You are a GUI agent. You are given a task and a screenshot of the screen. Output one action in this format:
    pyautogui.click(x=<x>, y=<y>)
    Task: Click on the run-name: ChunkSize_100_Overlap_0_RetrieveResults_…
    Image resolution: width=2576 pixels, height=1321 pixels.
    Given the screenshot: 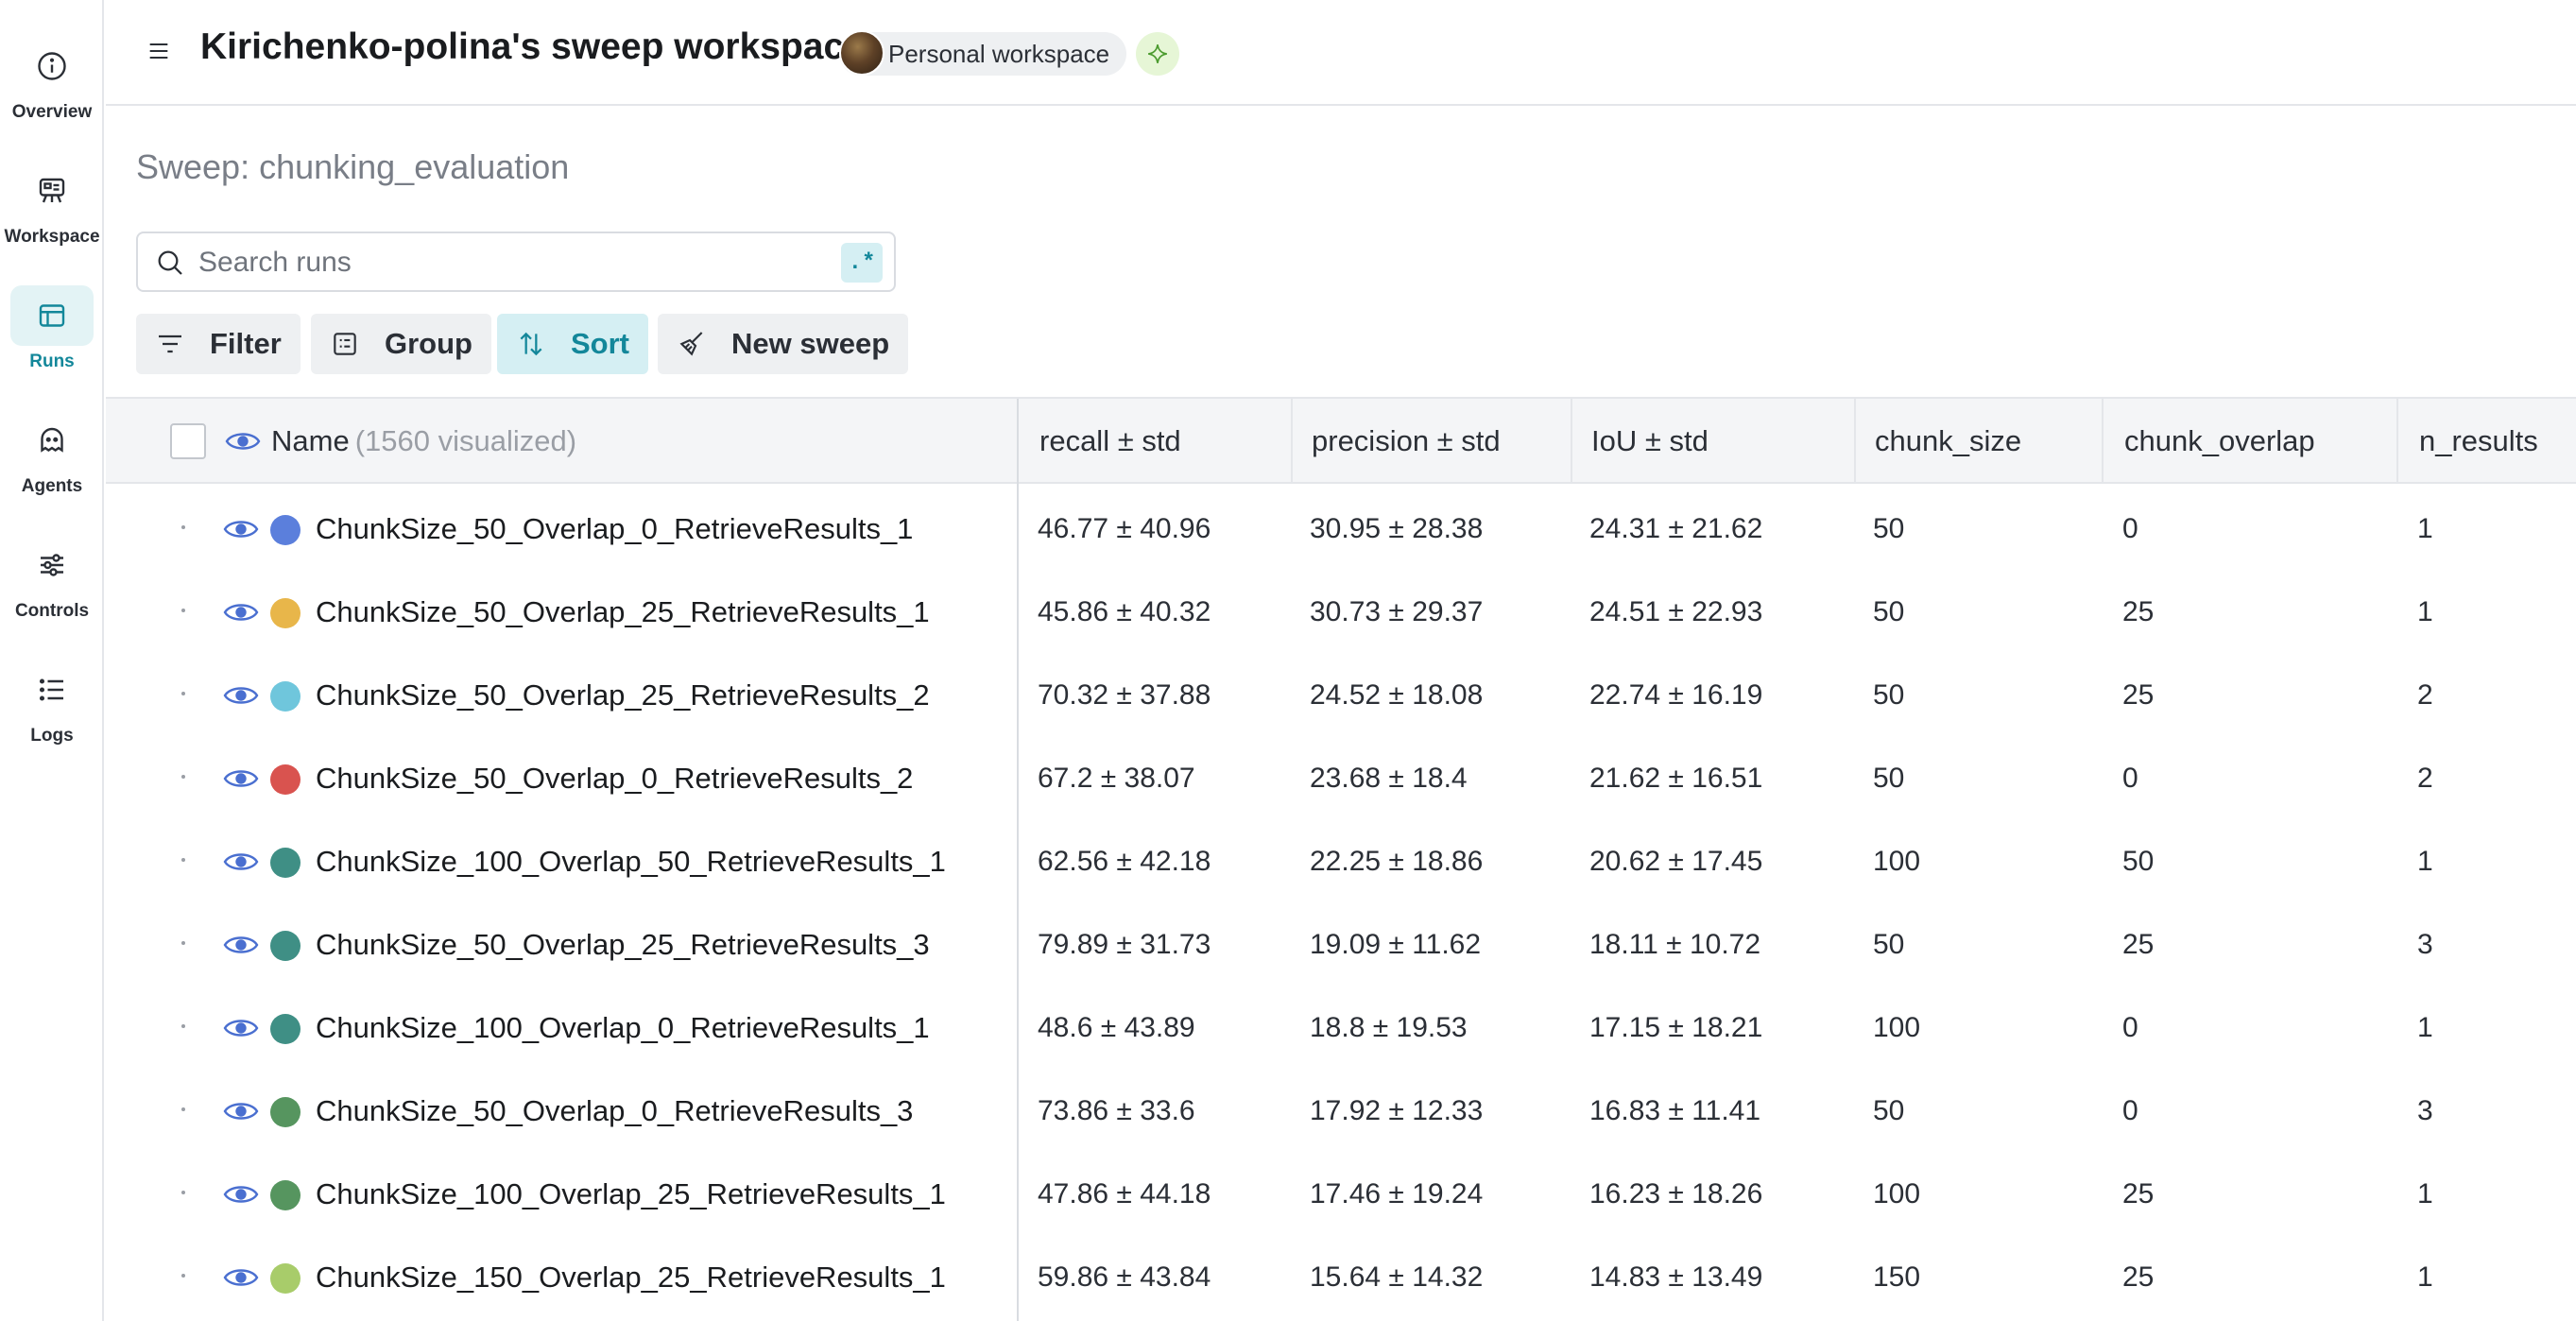 What is the action you would take?
    pyautogui.click(x=623, y=1028)
    